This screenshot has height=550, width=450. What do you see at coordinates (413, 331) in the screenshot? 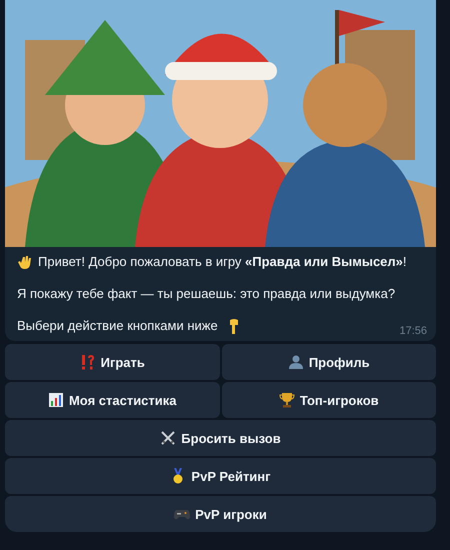
I see `message-time: 17:56` at bounding box center [413, 331].